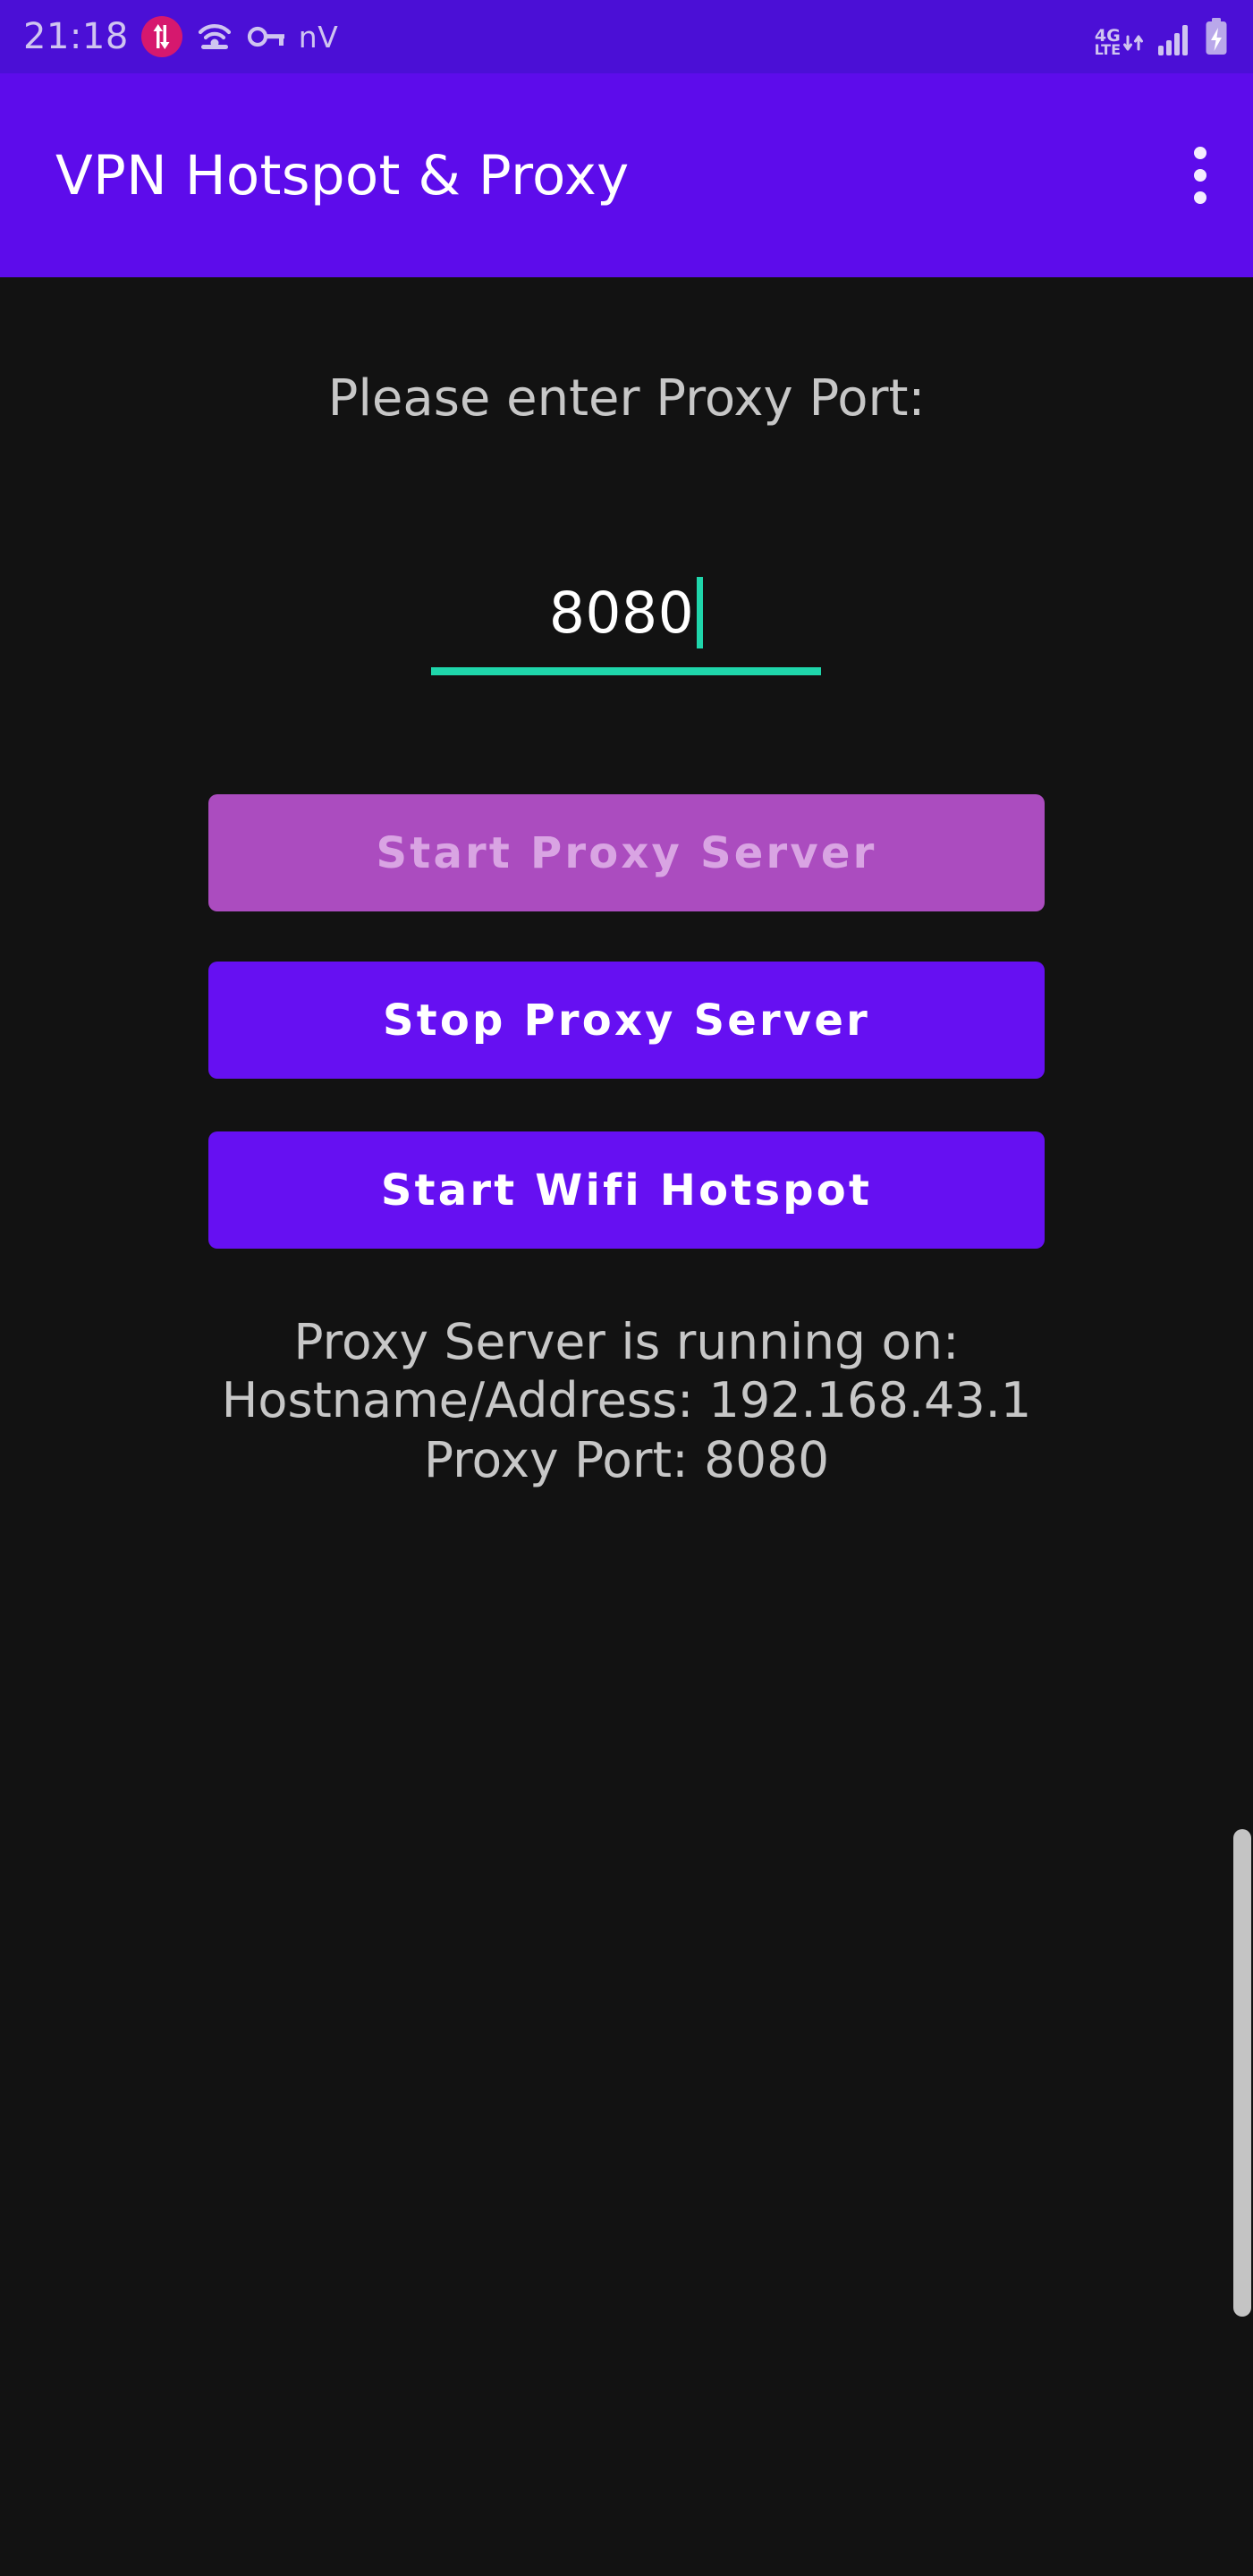  Describe the element at coordinates (1216, 36) in the screenshot. I see `battery-charging-icon` at that location.